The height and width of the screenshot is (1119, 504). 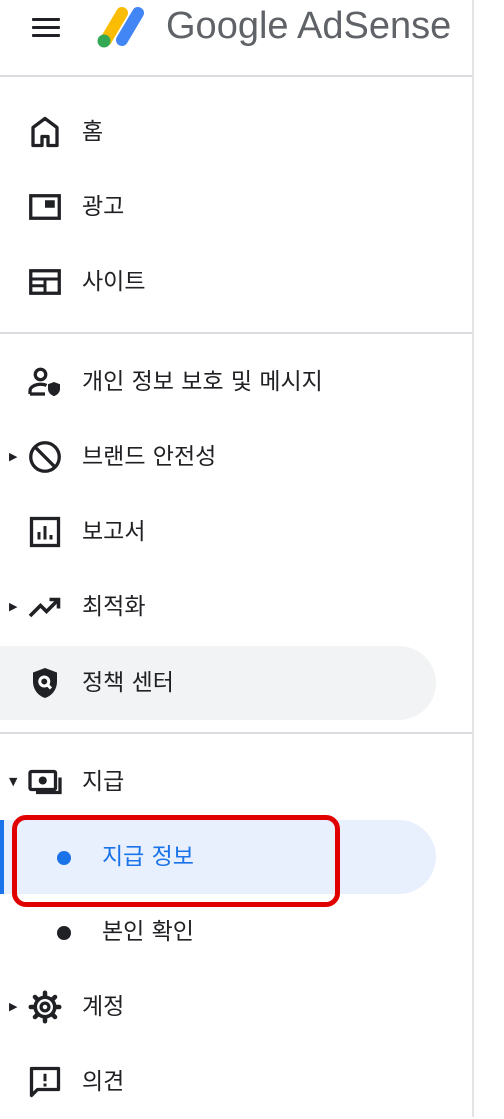 What do you see at coordinates (114, 282) in the screenshot?
I see `sidebar-item-label: 사이트` at bounding box center [114, 282].